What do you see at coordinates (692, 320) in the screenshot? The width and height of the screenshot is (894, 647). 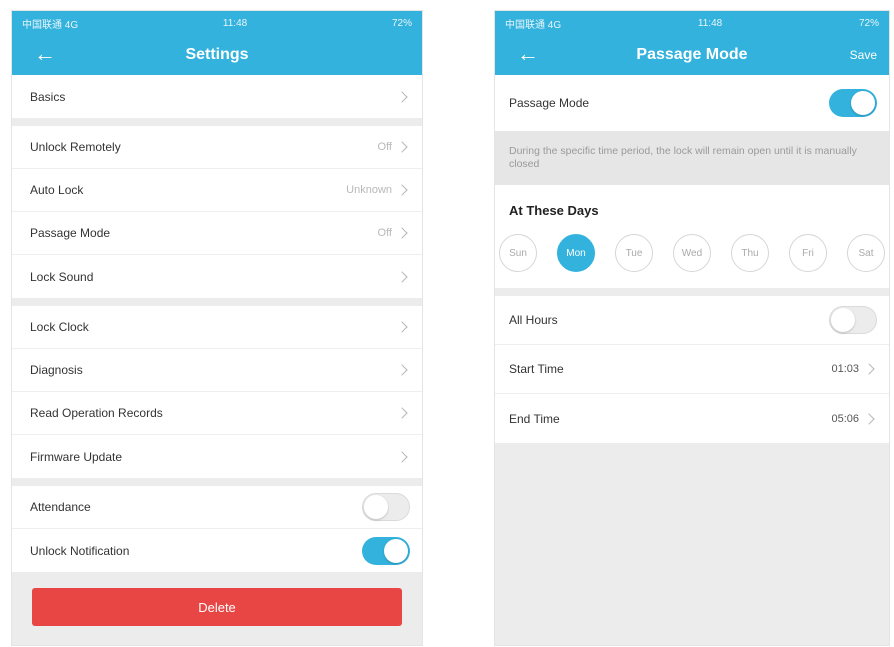 I see `all-hours-row: All Hours` at bounding box center [692, 320].